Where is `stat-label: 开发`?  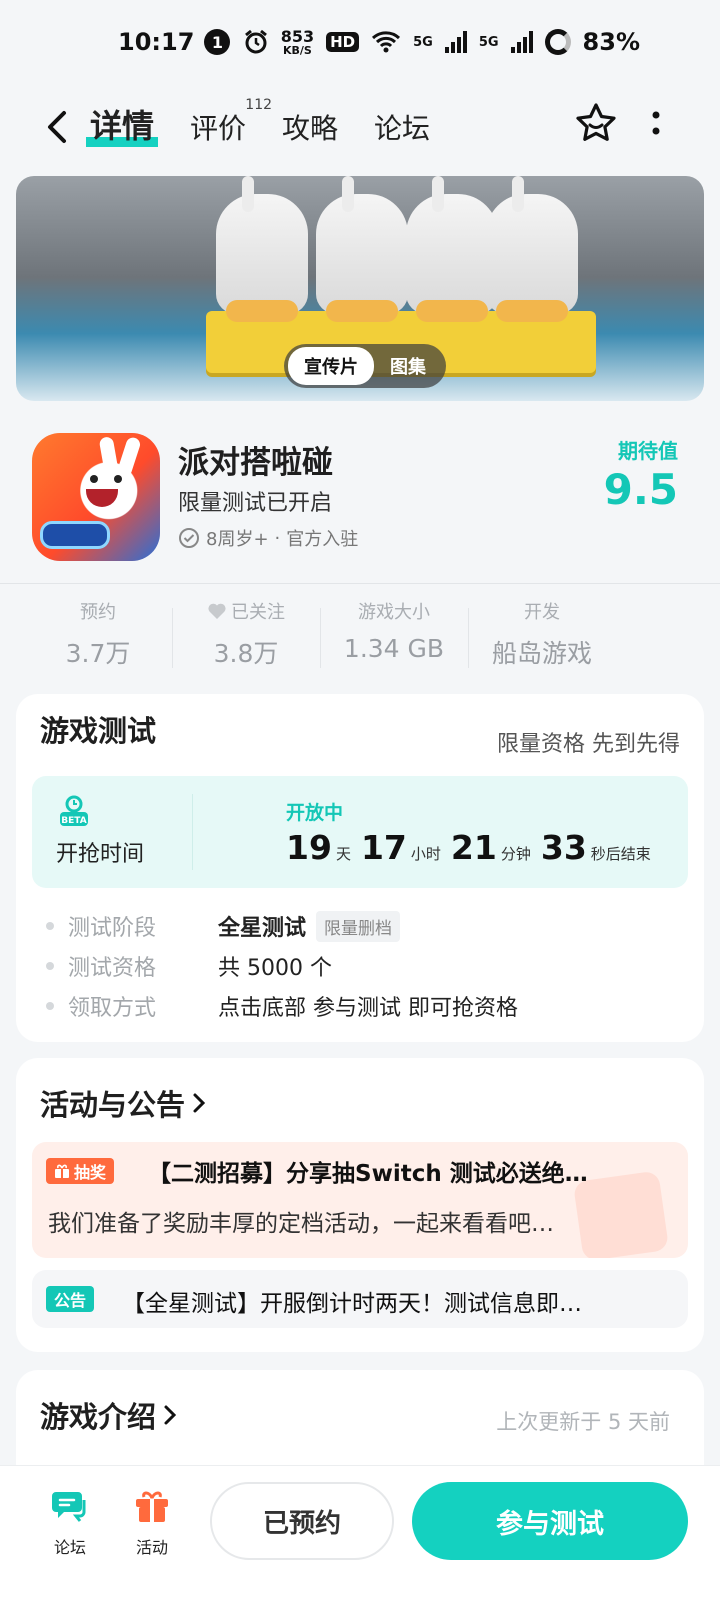
stat-label: 开发 is located at coordinates (542, 612).